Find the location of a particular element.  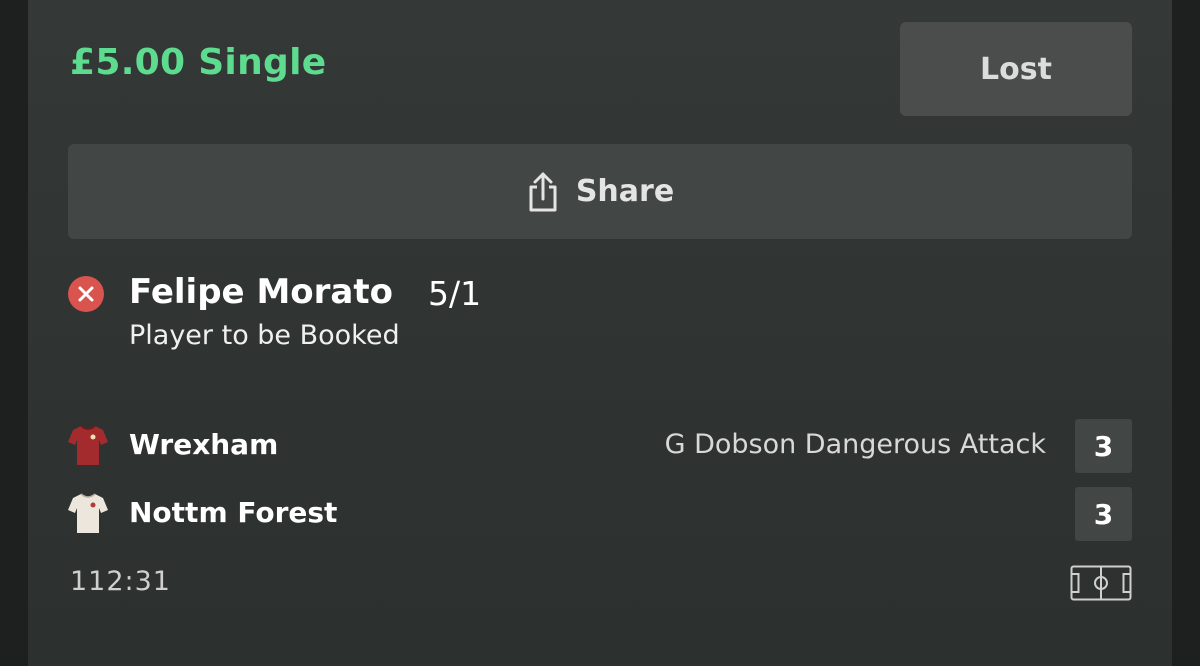

selection-name: Felipe Morato is located at coordinates (261, 292).